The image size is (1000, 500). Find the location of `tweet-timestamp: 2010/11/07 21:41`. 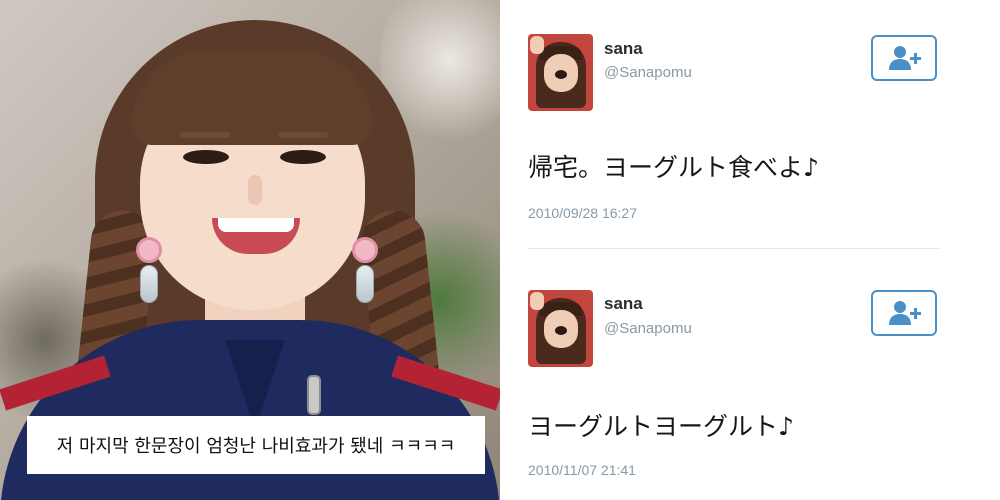

tweet-timestamp: 2010/11/07 21:41 is located at coordinates (582, 470).